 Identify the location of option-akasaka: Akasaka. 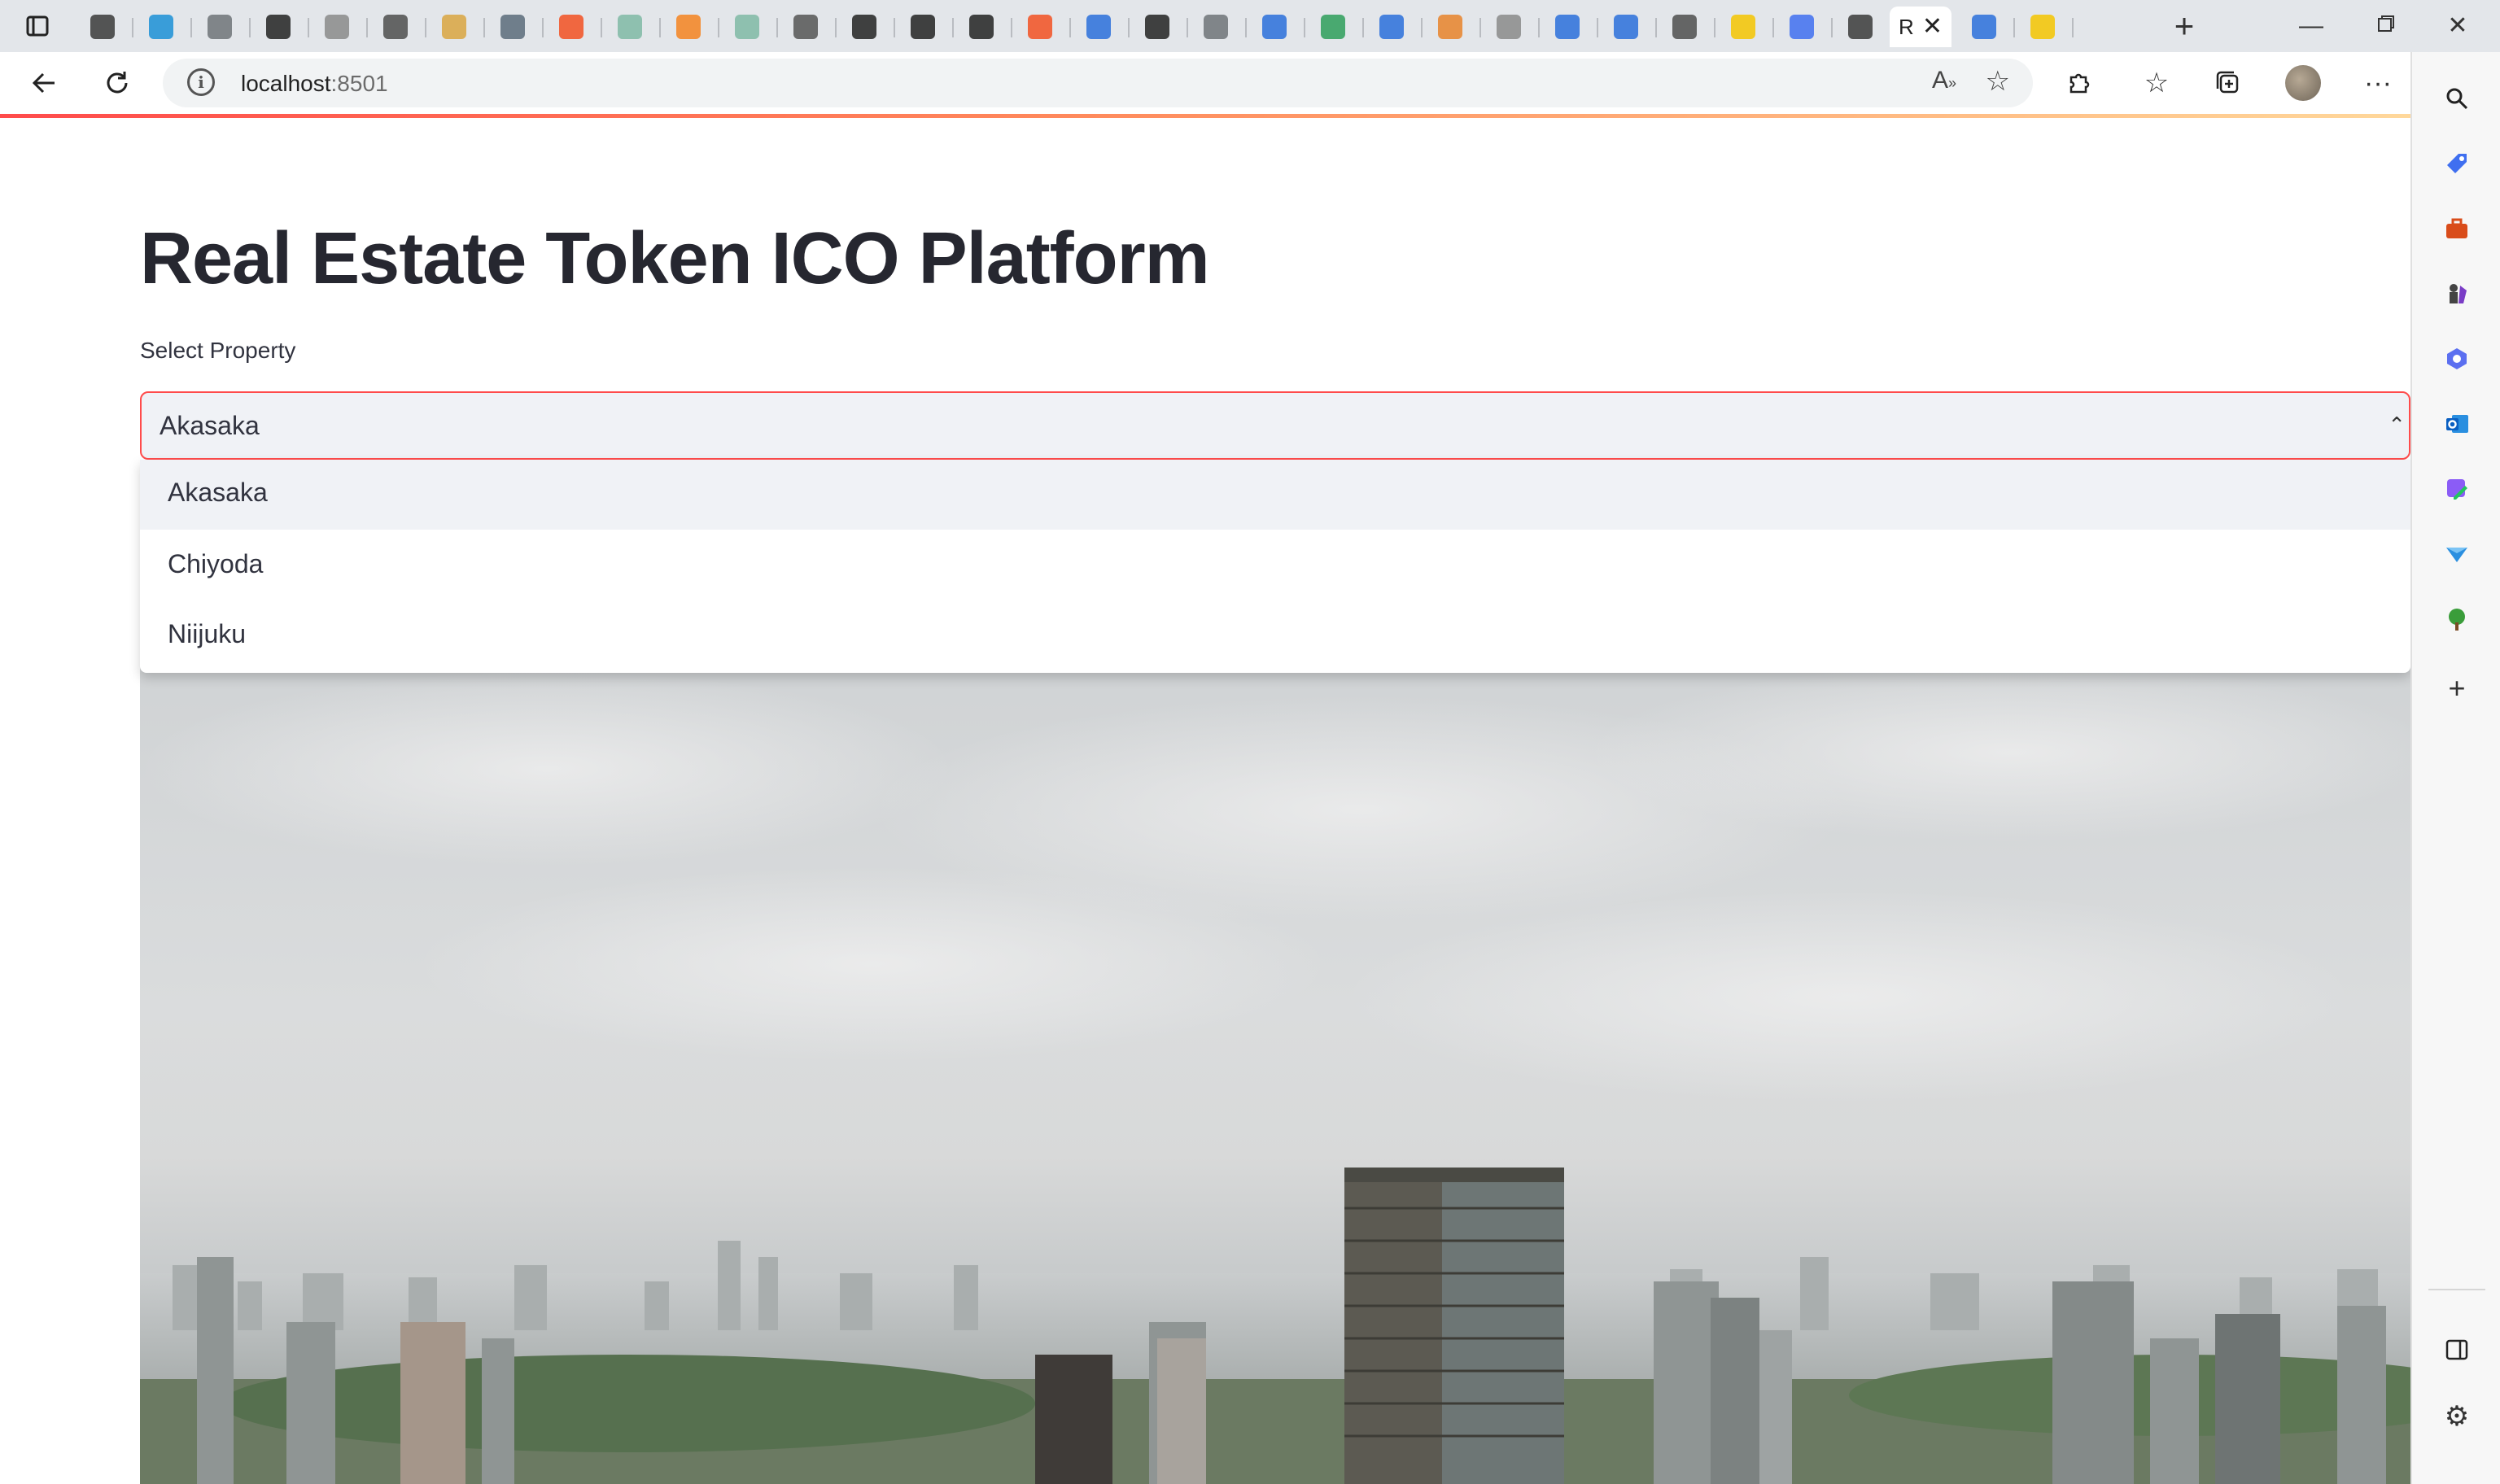
(1275, 495).